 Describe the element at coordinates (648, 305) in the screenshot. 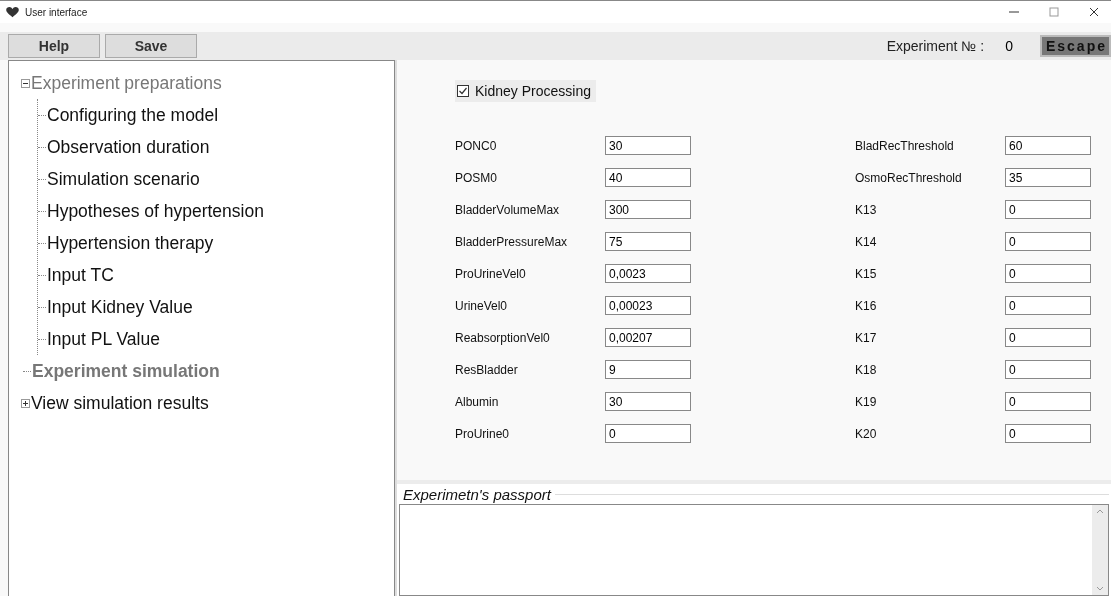

I see `parameter-field: 0,00023` at that location.